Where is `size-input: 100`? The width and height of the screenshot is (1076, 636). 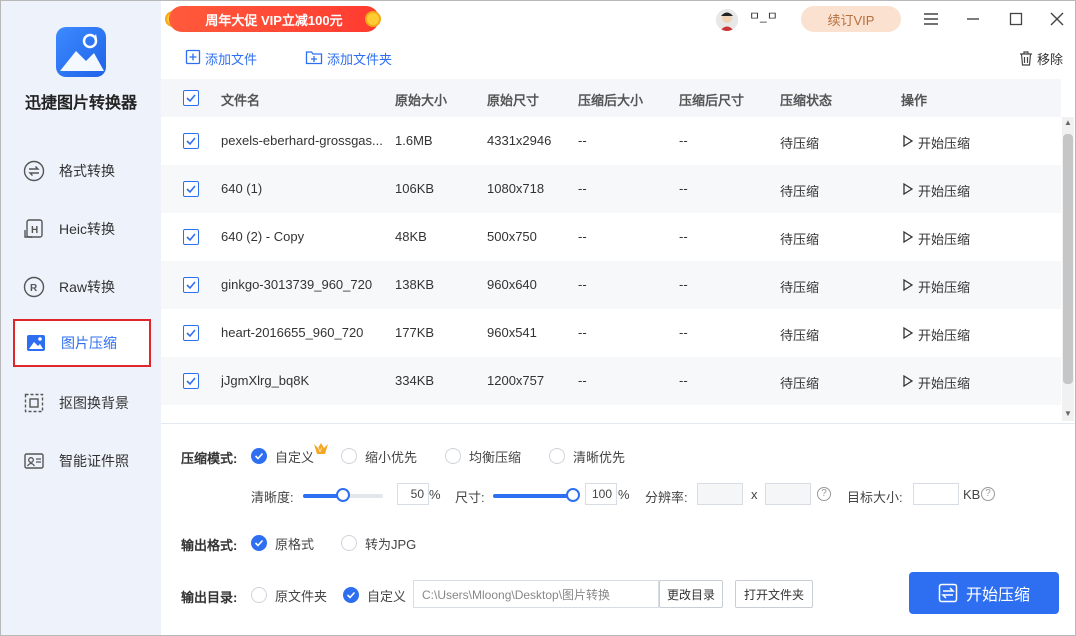
size-input: 100 is located at coordinates (601, 494).